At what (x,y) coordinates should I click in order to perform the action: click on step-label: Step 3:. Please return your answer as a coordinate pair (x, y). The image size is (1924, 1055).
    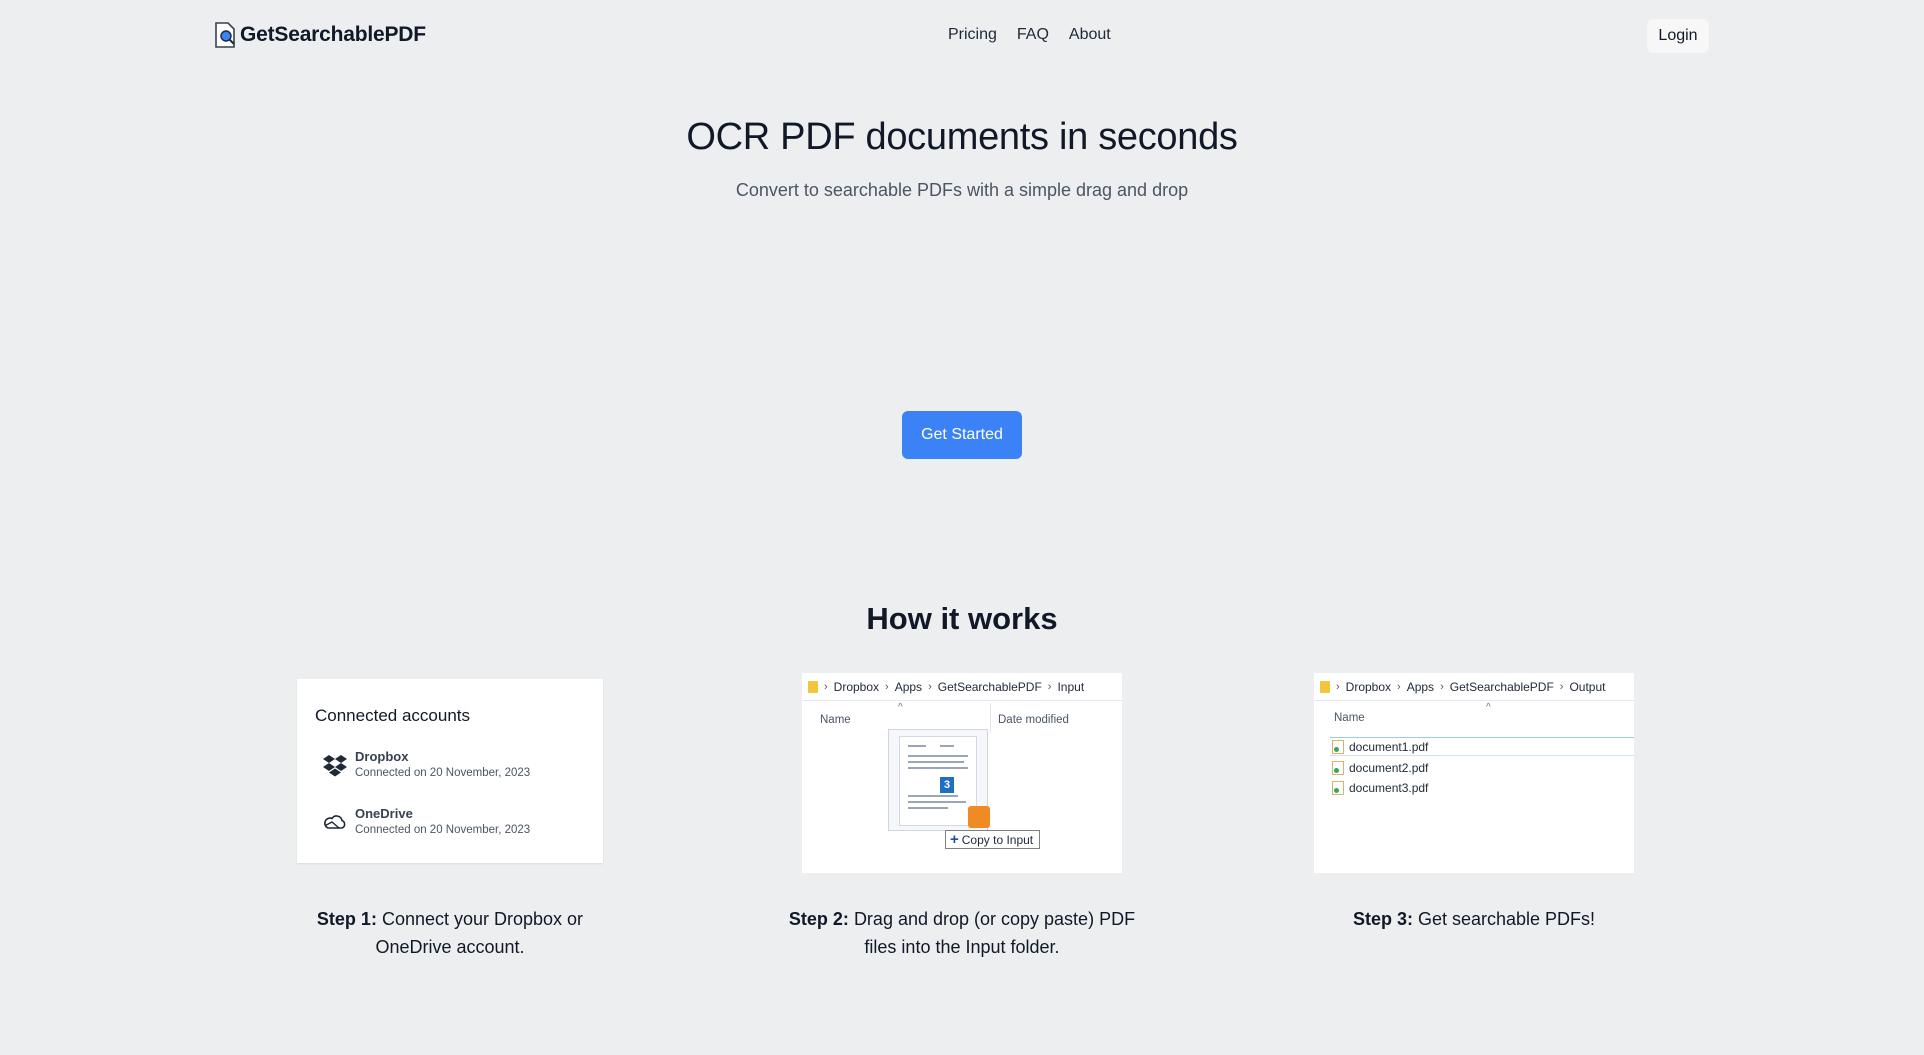
    Looking at the image, I should click on (1382, 919).